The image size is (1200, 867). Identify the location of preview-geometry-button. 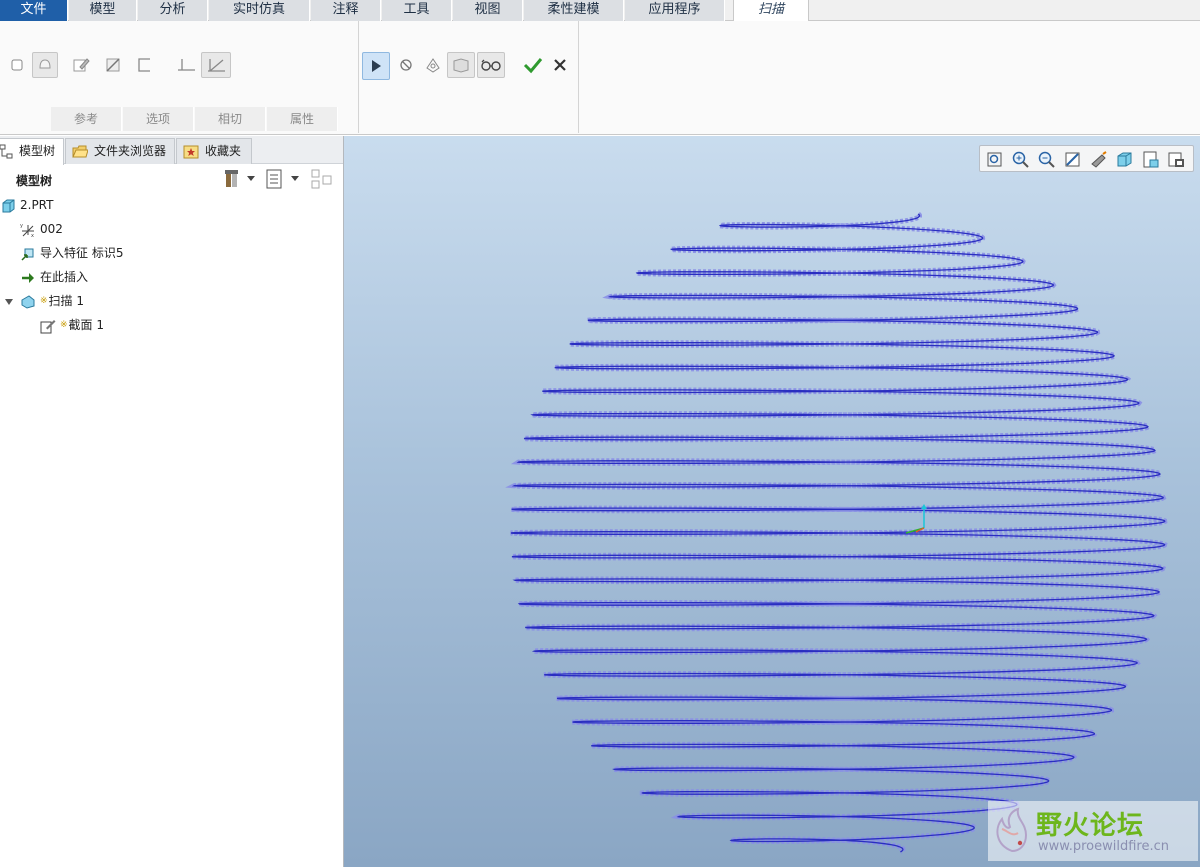
(433, 65).